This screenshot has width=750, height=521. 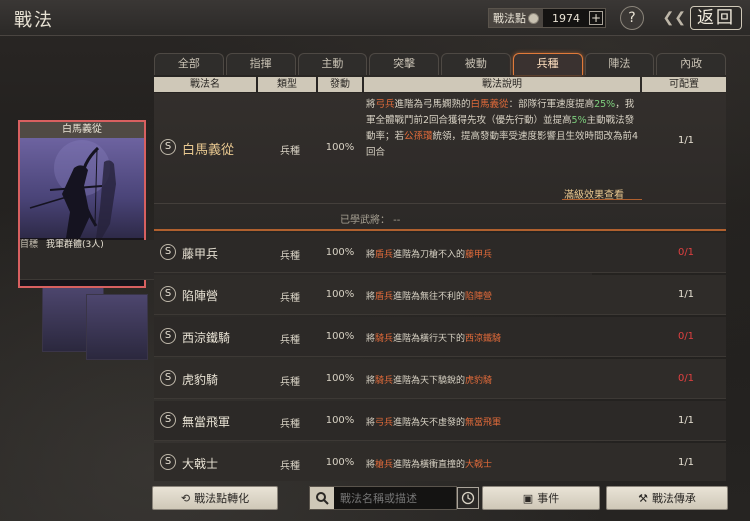 I want to click on description-segment: 25%, so click(x=605, y=104).